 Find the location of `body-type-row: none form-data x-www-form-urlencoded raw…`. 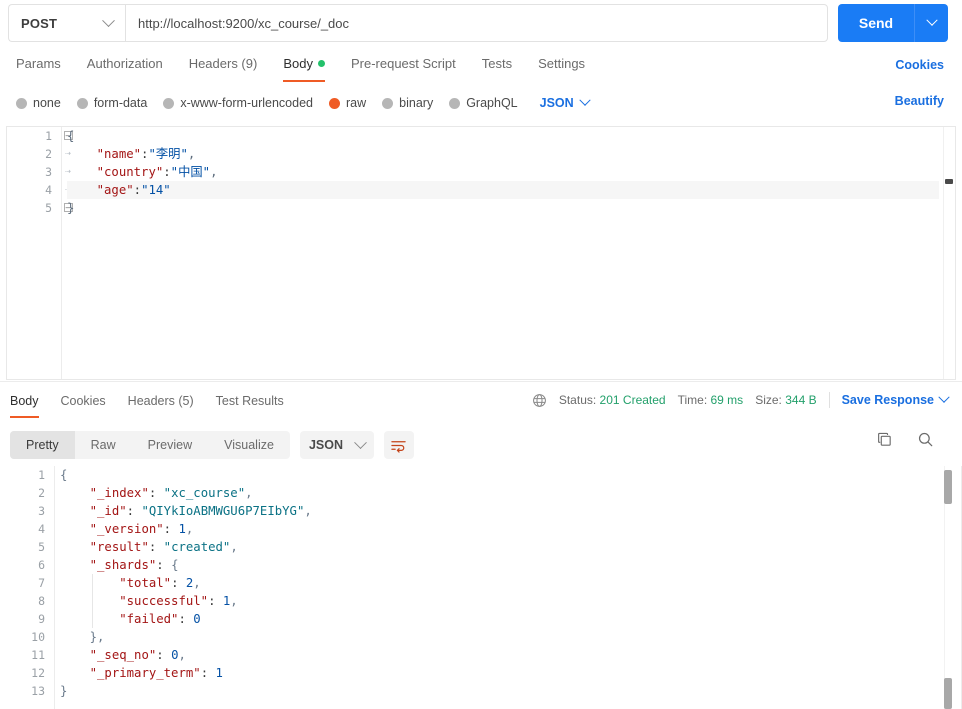

body-type-row: none form-data x-www-form-urlencoded raw… is located at coordinates (481, 103).